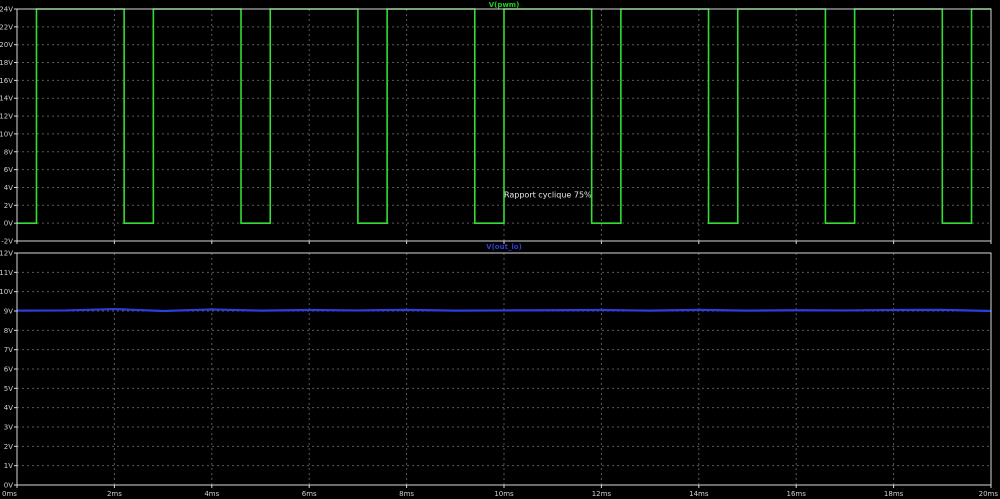 This screenshot has width=1000, height=499. Describe the element at coordinates (7, 242) in the screenshot. I see `y-tick-label: -2V` at that location.